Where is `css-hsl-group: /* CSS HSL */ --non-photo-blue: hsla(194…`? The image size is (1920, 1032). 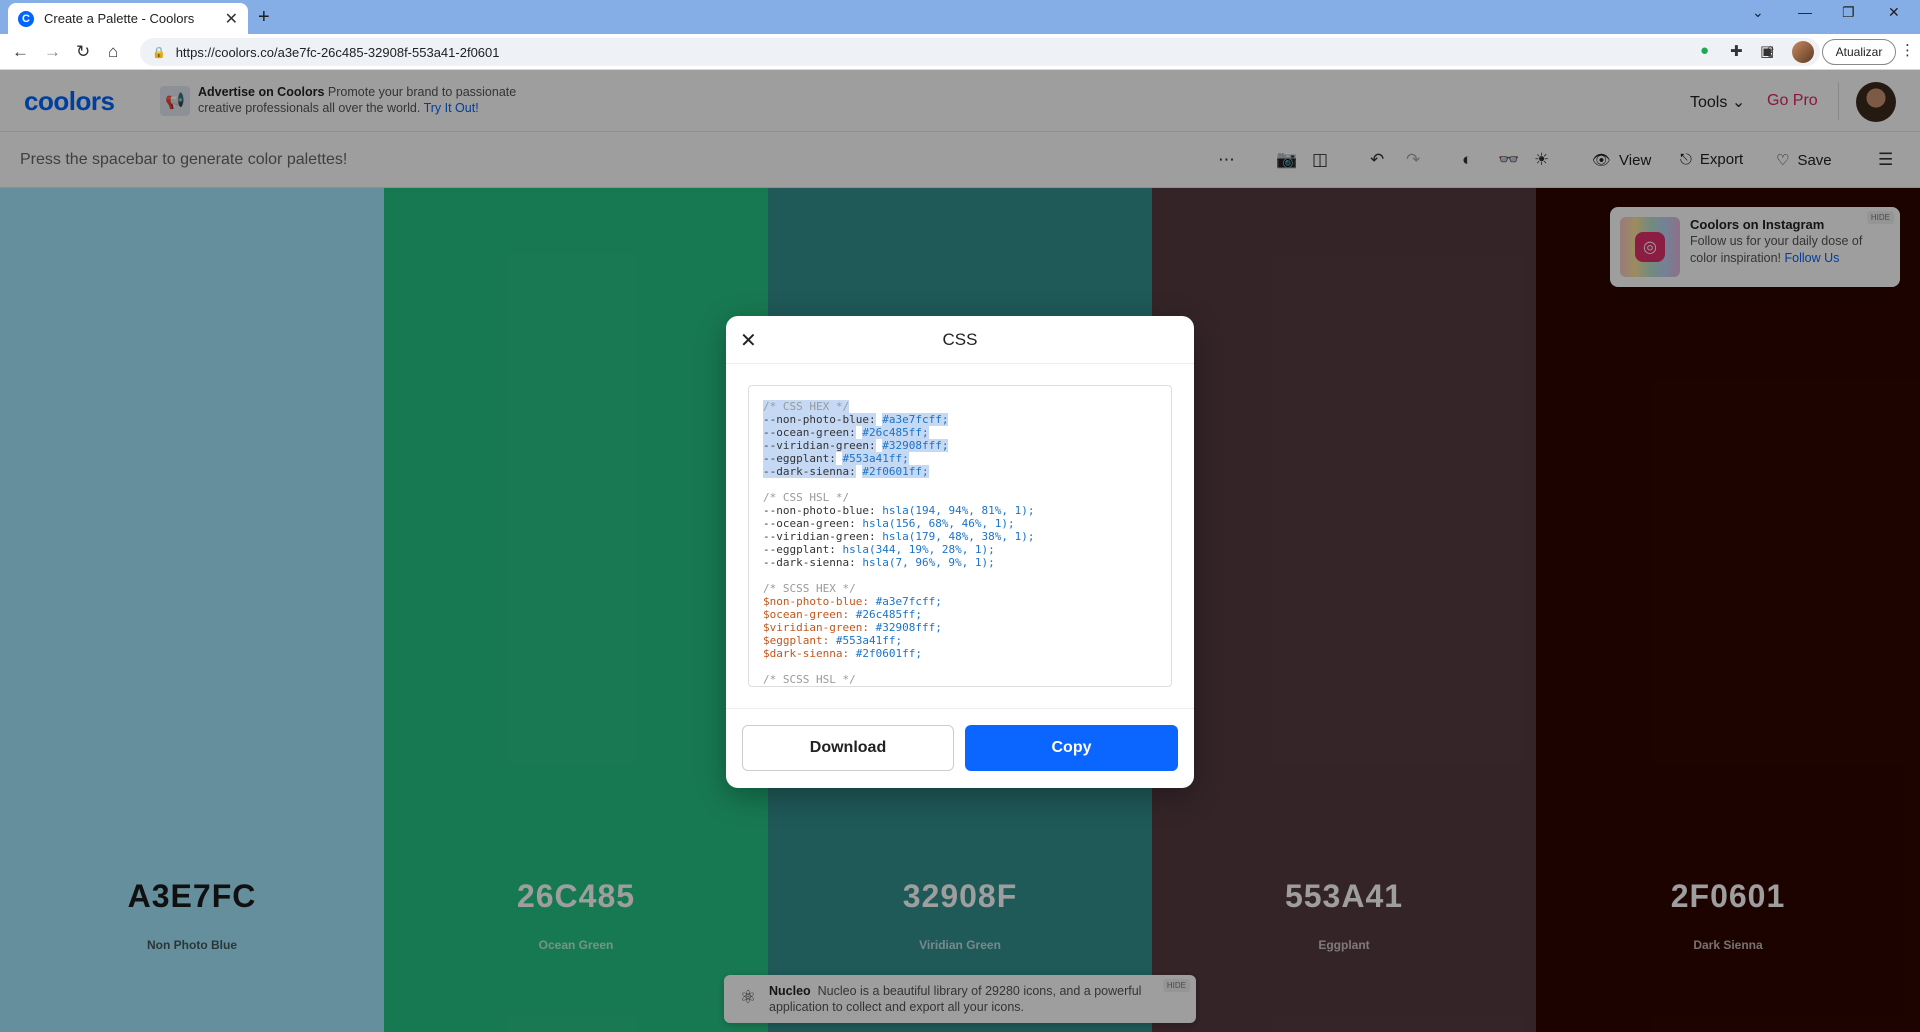 css-hsl-group: /* CSS HSL */ --non-photo-blue: hsla(194… is located at coordinates (960, 530).